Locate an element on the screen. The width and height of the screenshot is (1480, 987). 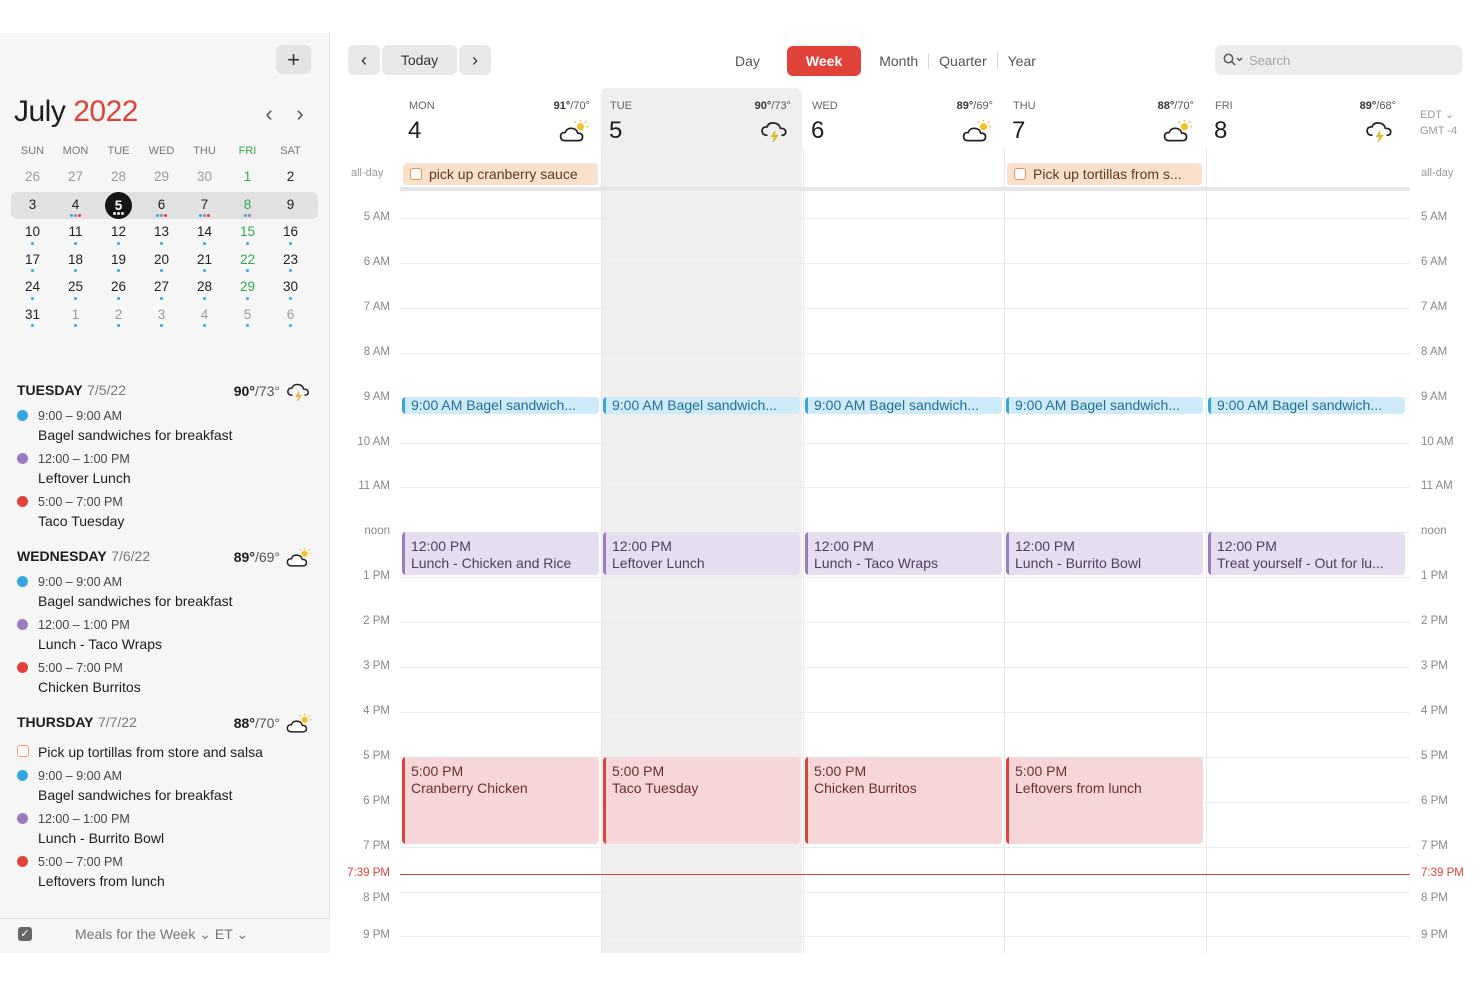
hour-label: 7 AM is located at coordinates (376, 306).